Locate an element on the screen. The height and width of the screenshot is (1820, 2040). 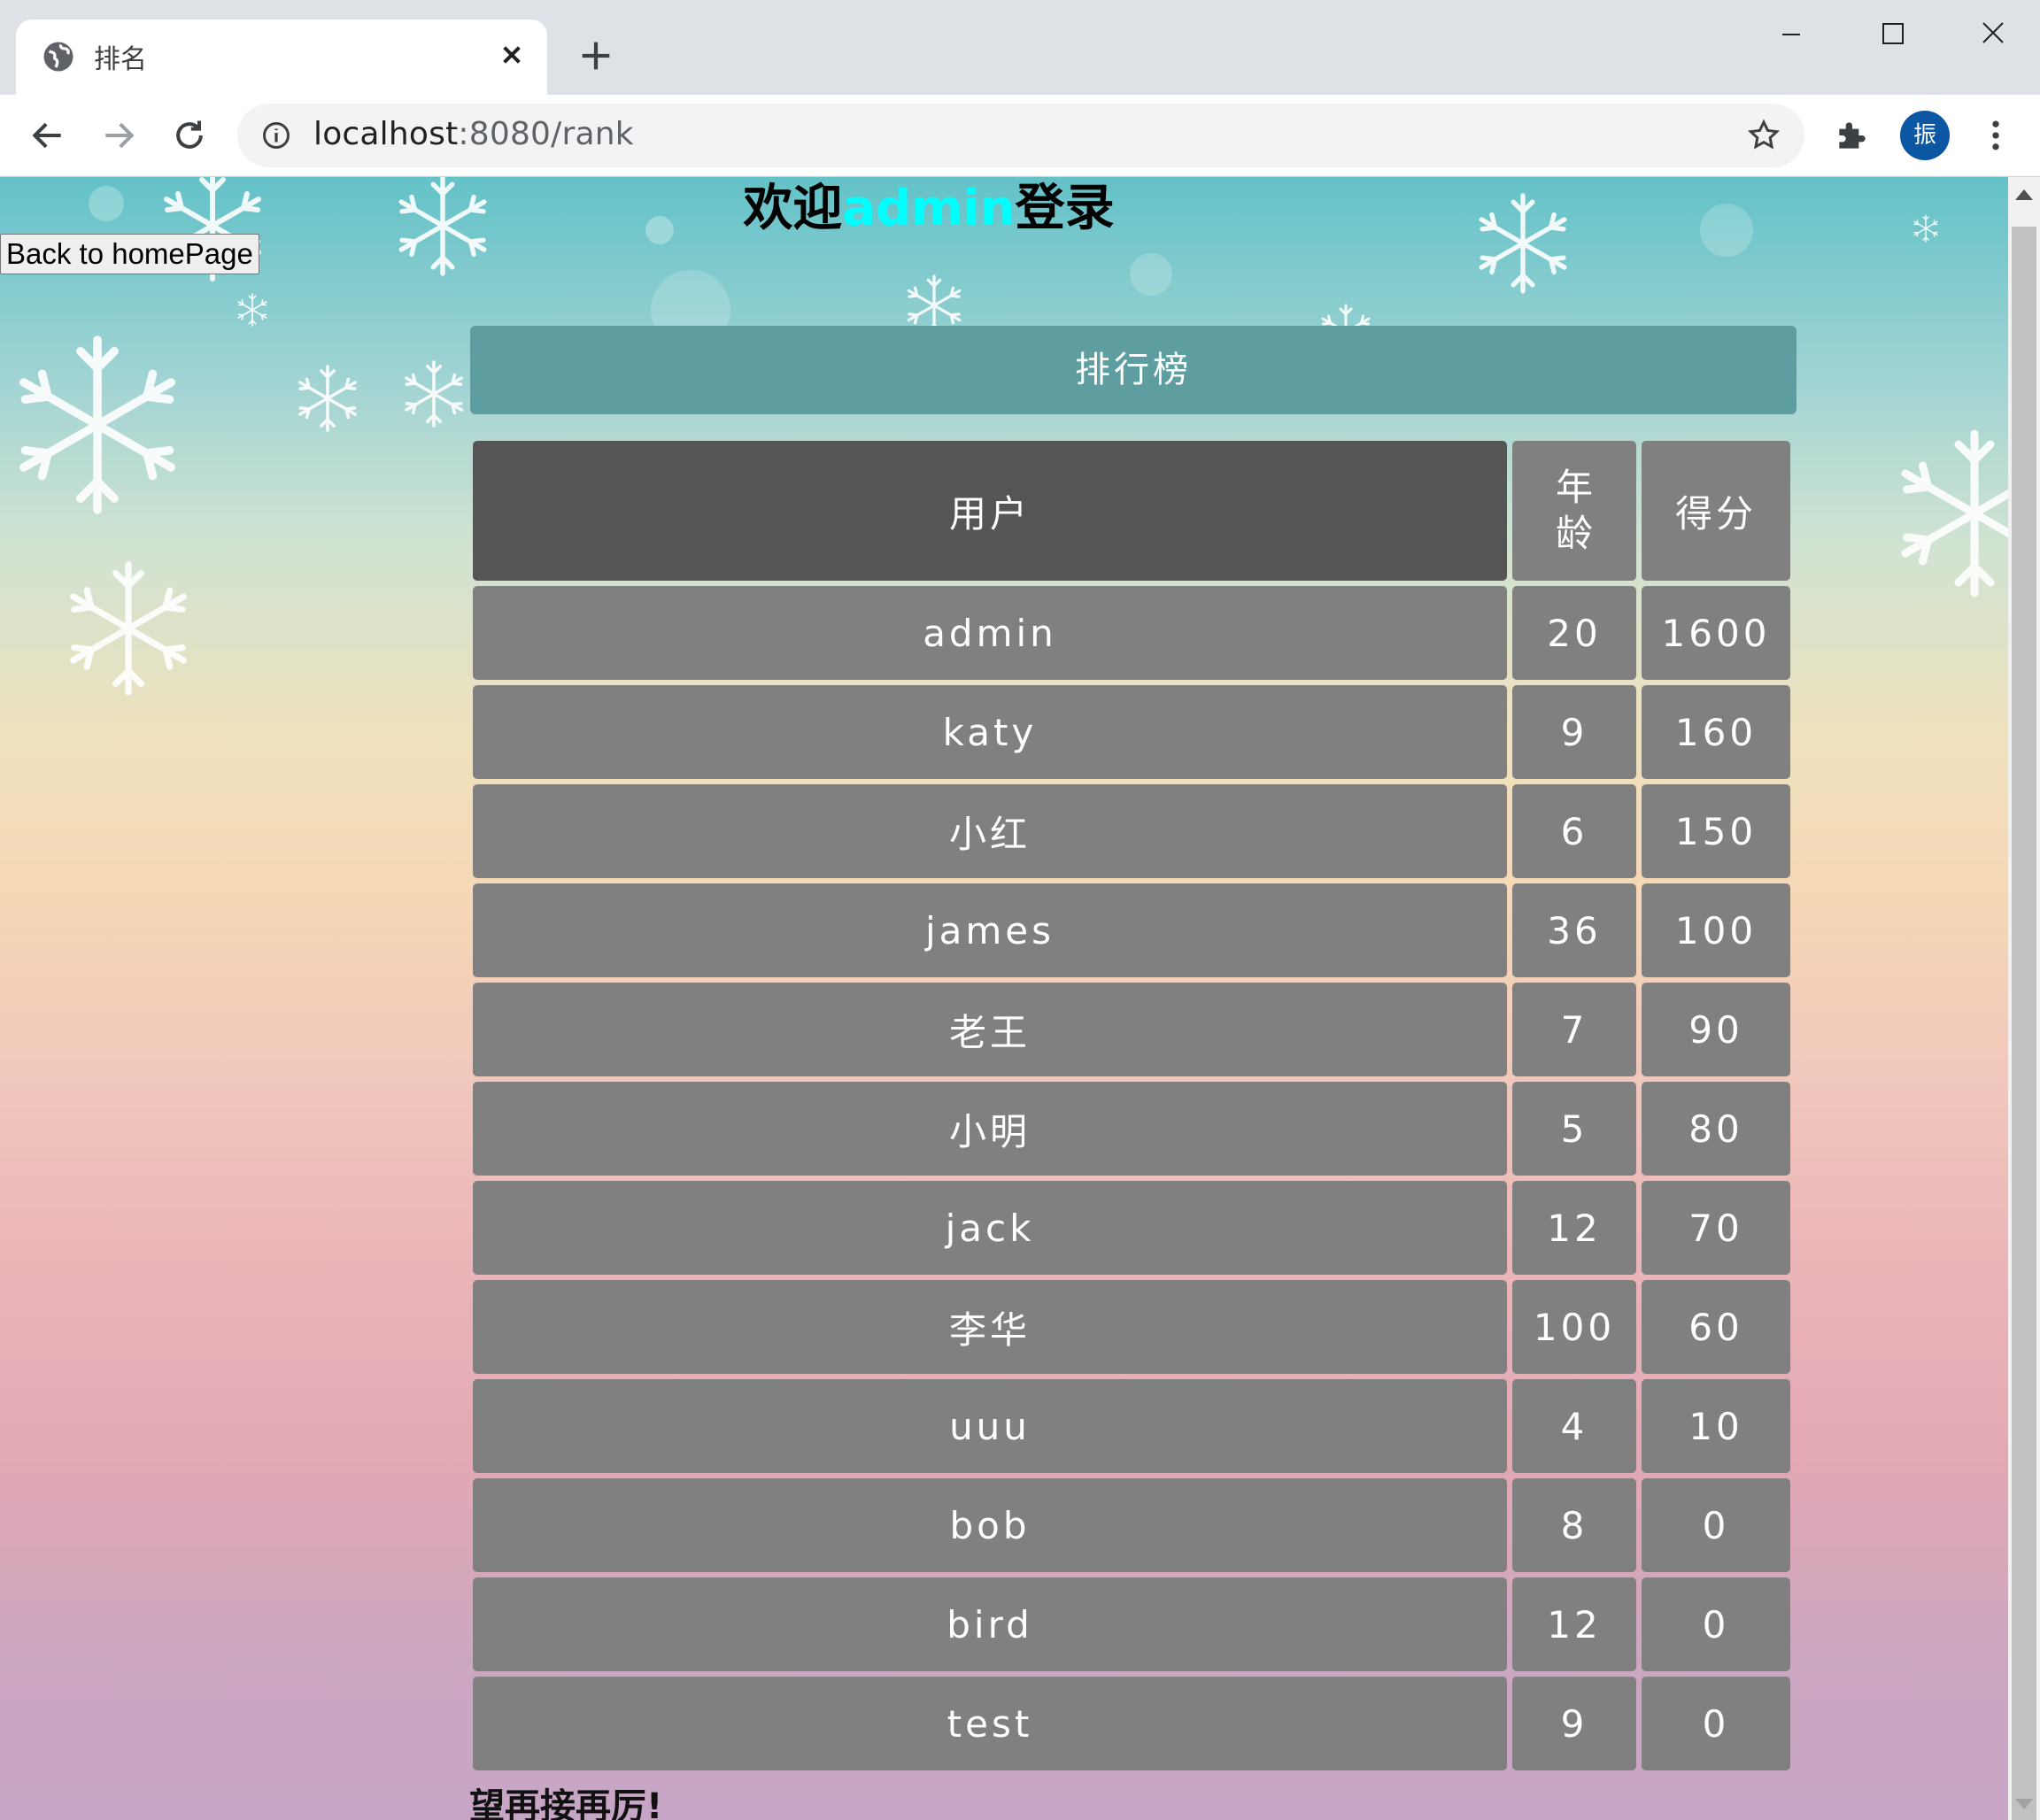
cell-score: 90 is located at coordinates (1716, 1029).